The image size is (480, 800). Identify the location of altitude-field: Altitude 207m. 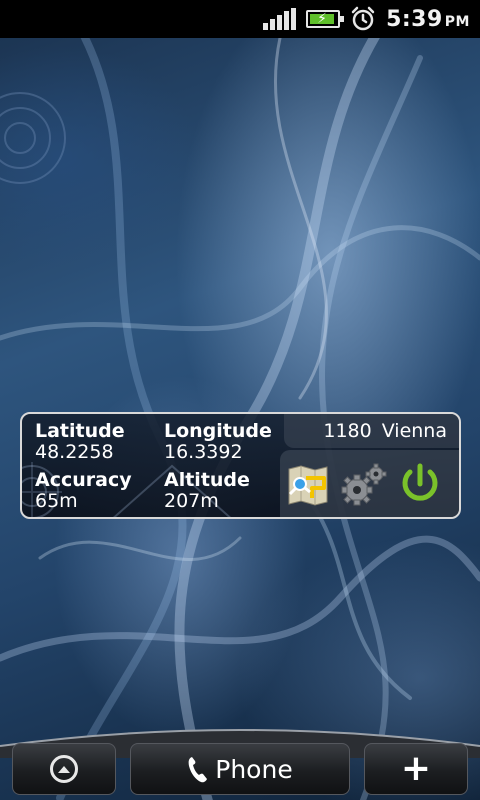
(207, 491).